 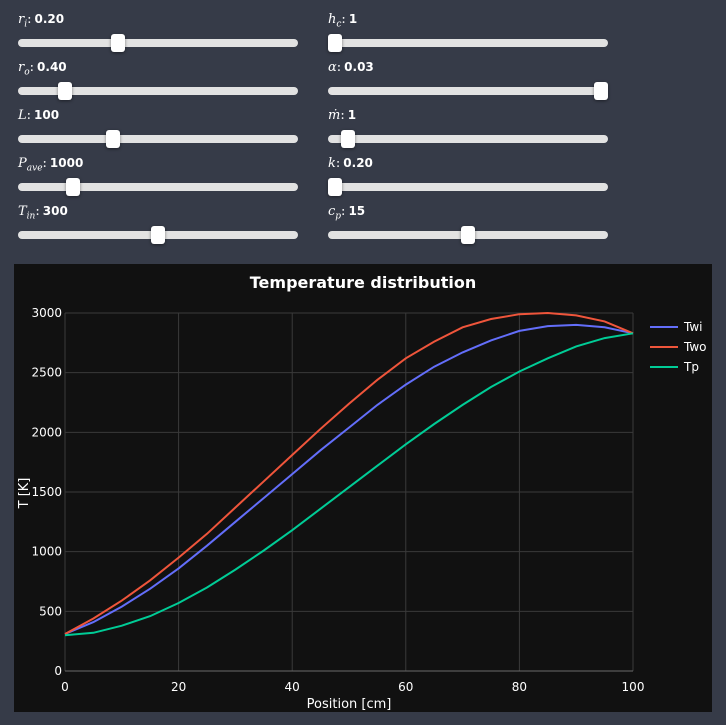 What do you see at coordinates (158, 225) in the screenshot?
I see `slider-tin: Tin: 300` at bounding box center [158, 225].